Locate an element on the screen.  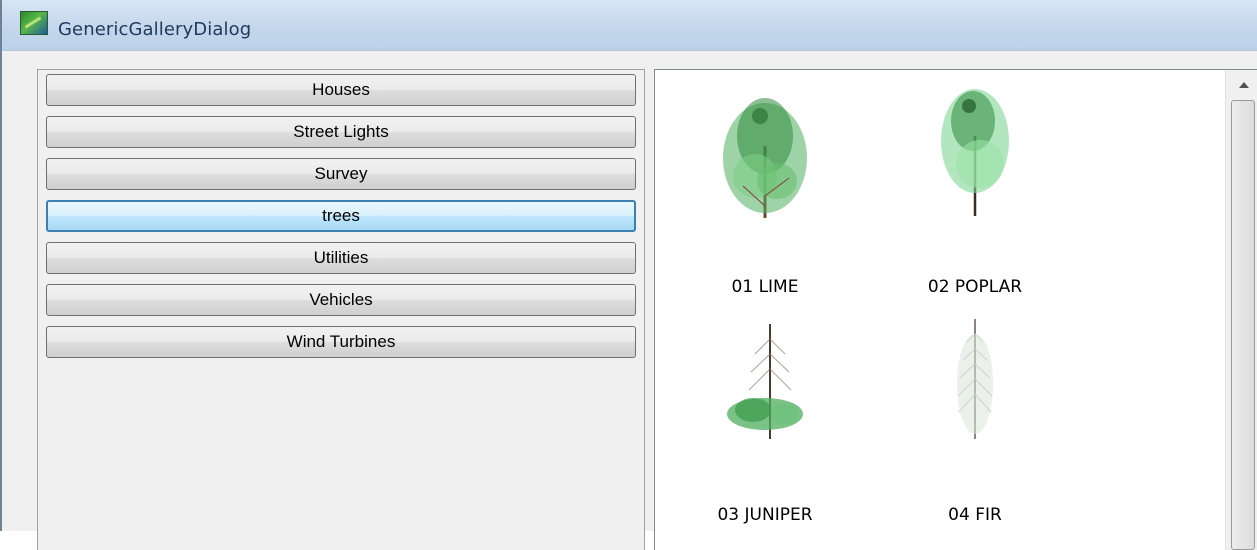
category-button-houses: Houses is located at coordinates (341, 90).